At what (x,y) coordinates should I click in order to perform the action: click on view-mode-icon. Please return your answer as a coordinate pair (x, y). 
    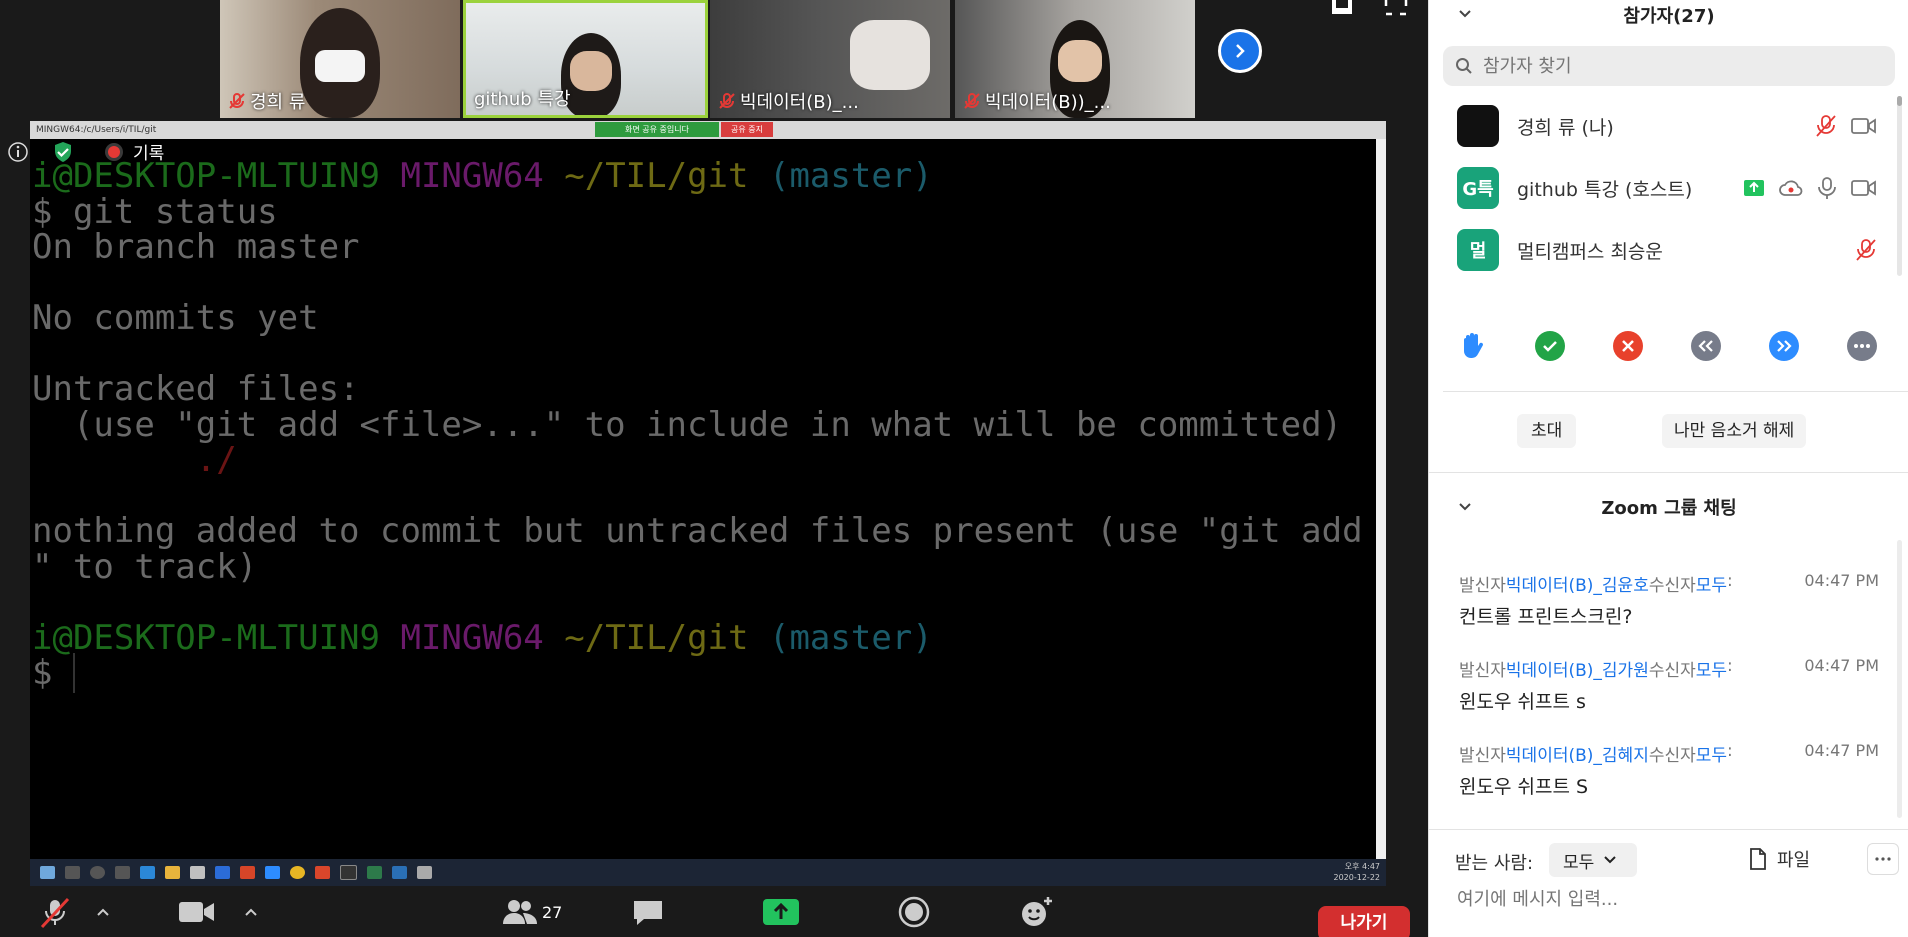
    Looking at the image, I should click on (1342, 8).